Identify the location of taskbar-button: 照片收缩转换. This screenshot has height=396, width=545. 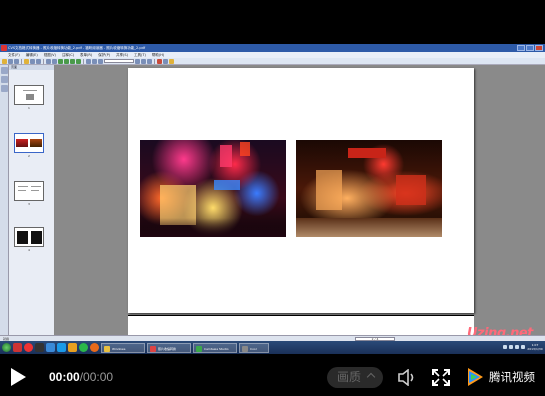
(169, 347).